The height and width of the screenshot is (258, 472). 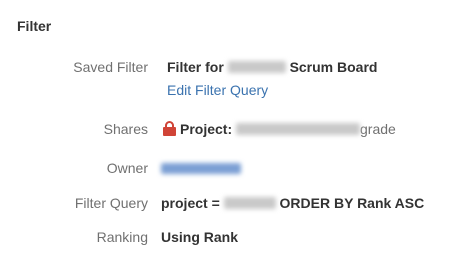 What do you see at coordinates (122, 237) in the screenshot?
I see `ranking-label: Ranking` at bounding box center [122, 237].